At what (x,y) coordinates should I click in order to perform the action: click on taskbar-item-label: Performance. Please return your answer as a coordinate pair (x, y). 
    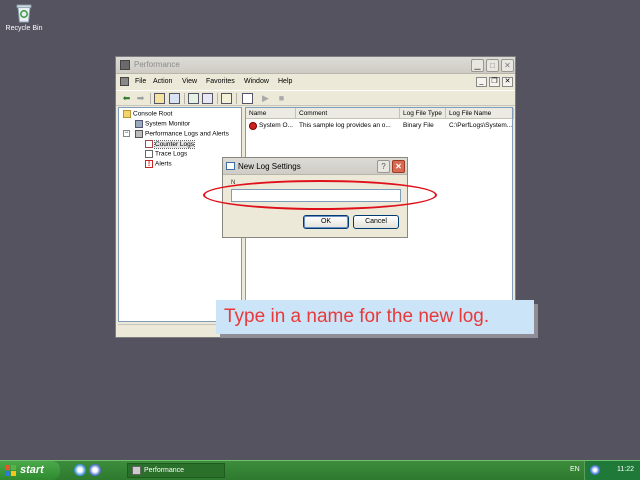
    Looking at the image, I should click on (164, 470).